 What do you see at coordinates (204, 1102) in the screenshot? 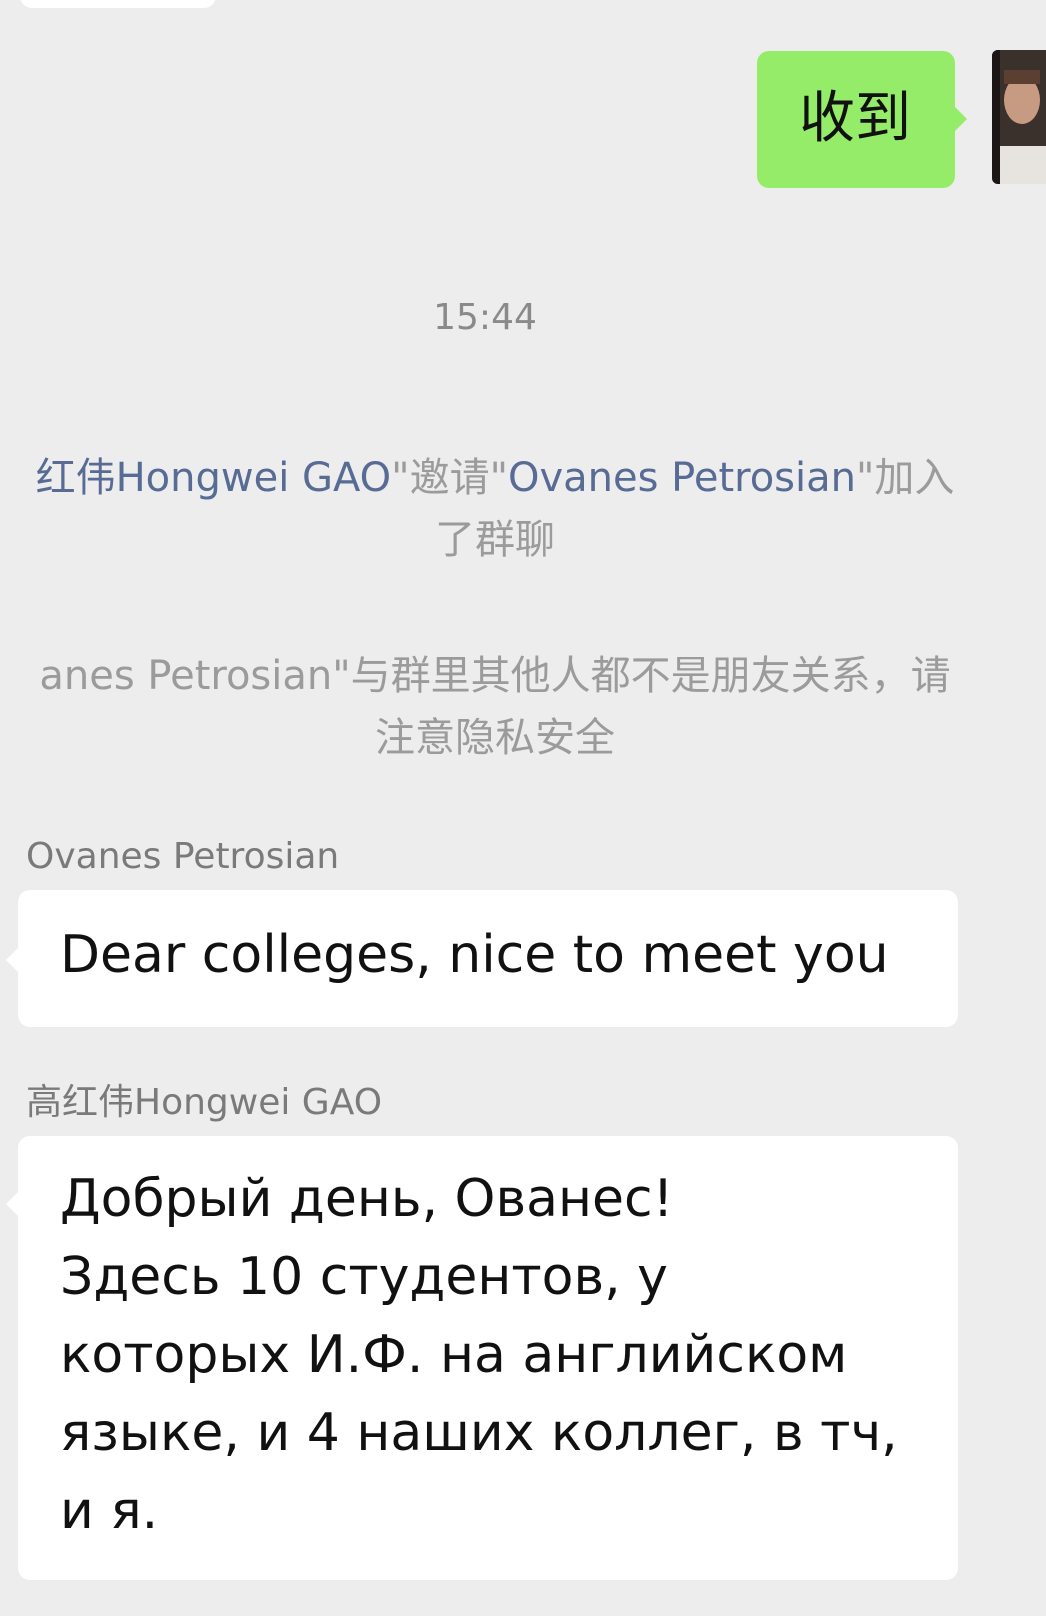
I see `sender-name: 高红伟Hongwei GAO` at bounding box center [204, 1102].